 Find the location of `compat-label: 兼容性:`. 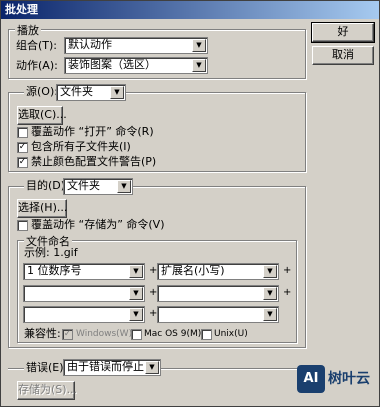

compat-label: 兼容性: is located at coordinates (42, 333).